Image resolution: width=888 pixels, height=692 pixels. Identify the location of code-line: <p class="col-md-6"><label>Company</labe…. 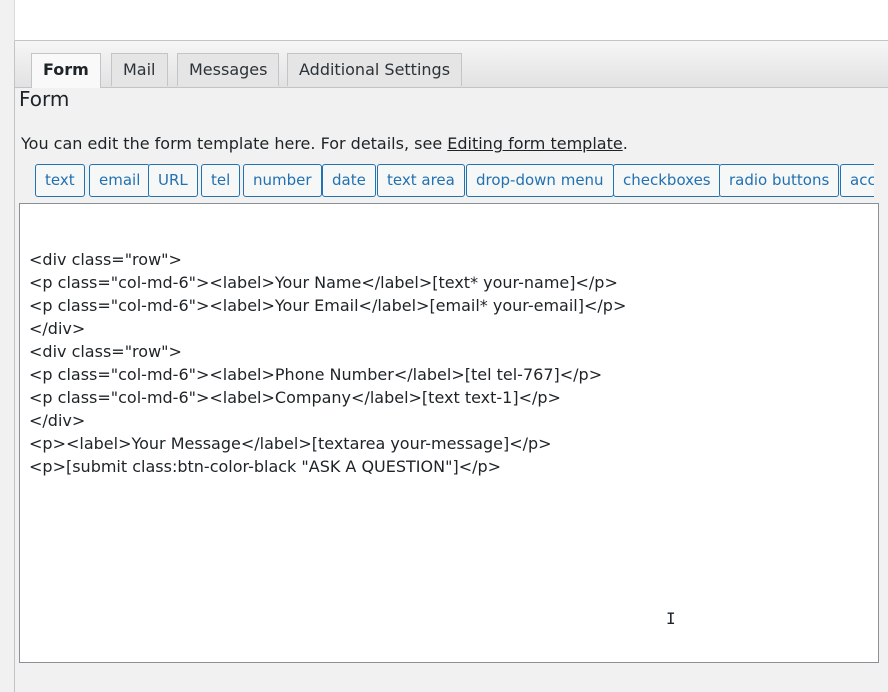
(295, 397).